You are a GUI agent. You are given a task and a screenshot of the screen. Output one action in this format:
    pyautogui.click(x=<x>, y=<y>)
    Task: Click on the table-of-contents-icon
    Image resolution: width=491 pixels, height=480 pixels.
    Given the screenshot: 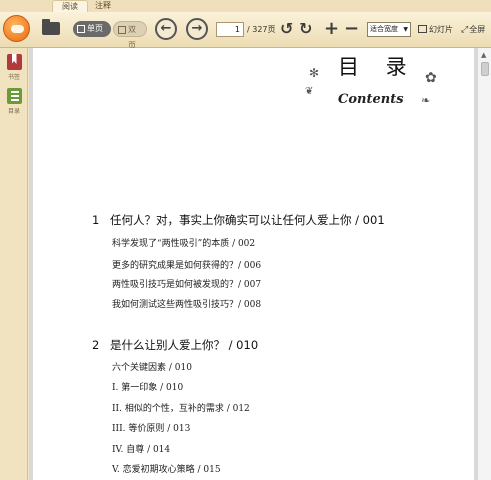 What is the action you would take?
    pyautogui.click(x=14, y=96)
    